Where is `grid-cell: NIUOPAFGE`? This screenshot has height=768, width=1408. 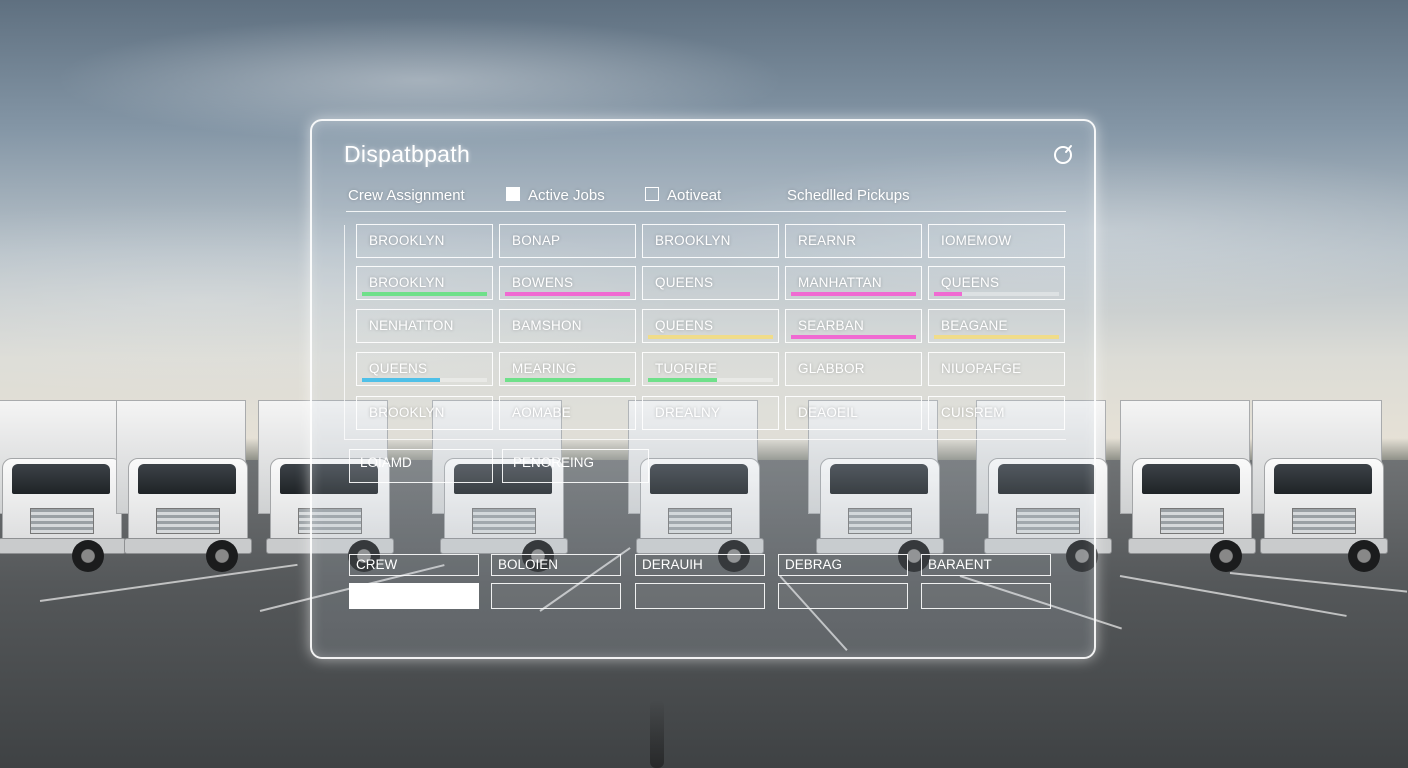
grid-cell: NIUOPAFGE is located at coordinates (996, 369).